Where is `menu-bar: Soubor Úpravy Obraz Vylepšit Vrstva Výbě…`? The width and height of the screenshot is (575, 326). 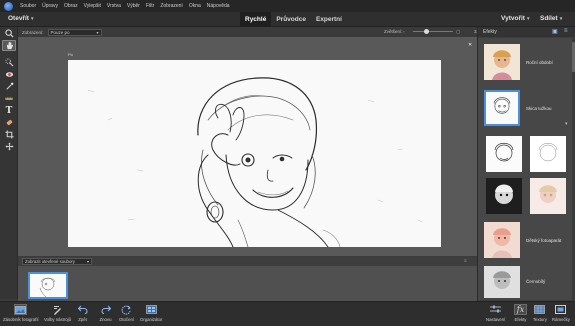
menu-bar: Soubor Úpravy Obraz Vylepšit Vrstva Výbě… is located at coordinates (287, 6).